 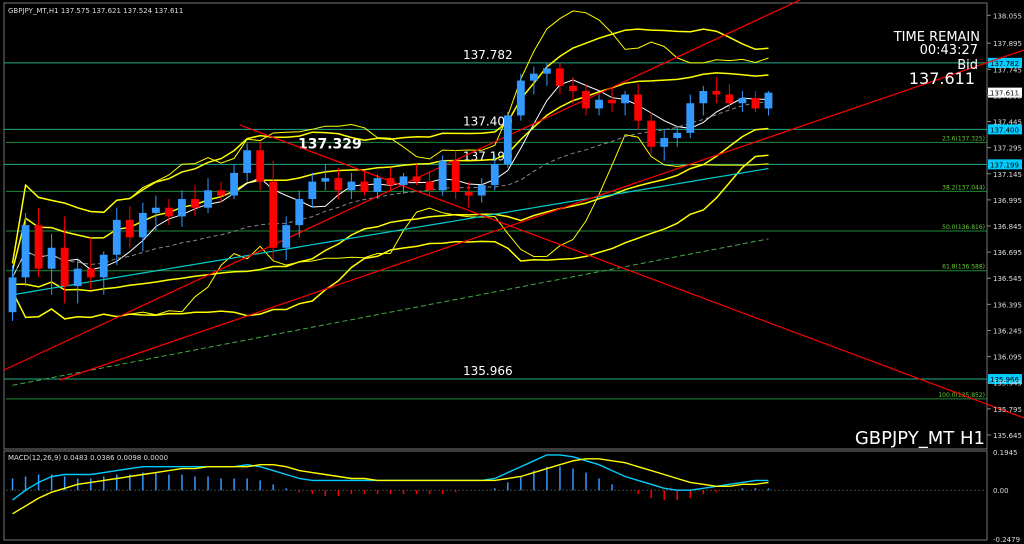 I want to click on fib-label: 23.6(137.325), so click(x=963, y=138).